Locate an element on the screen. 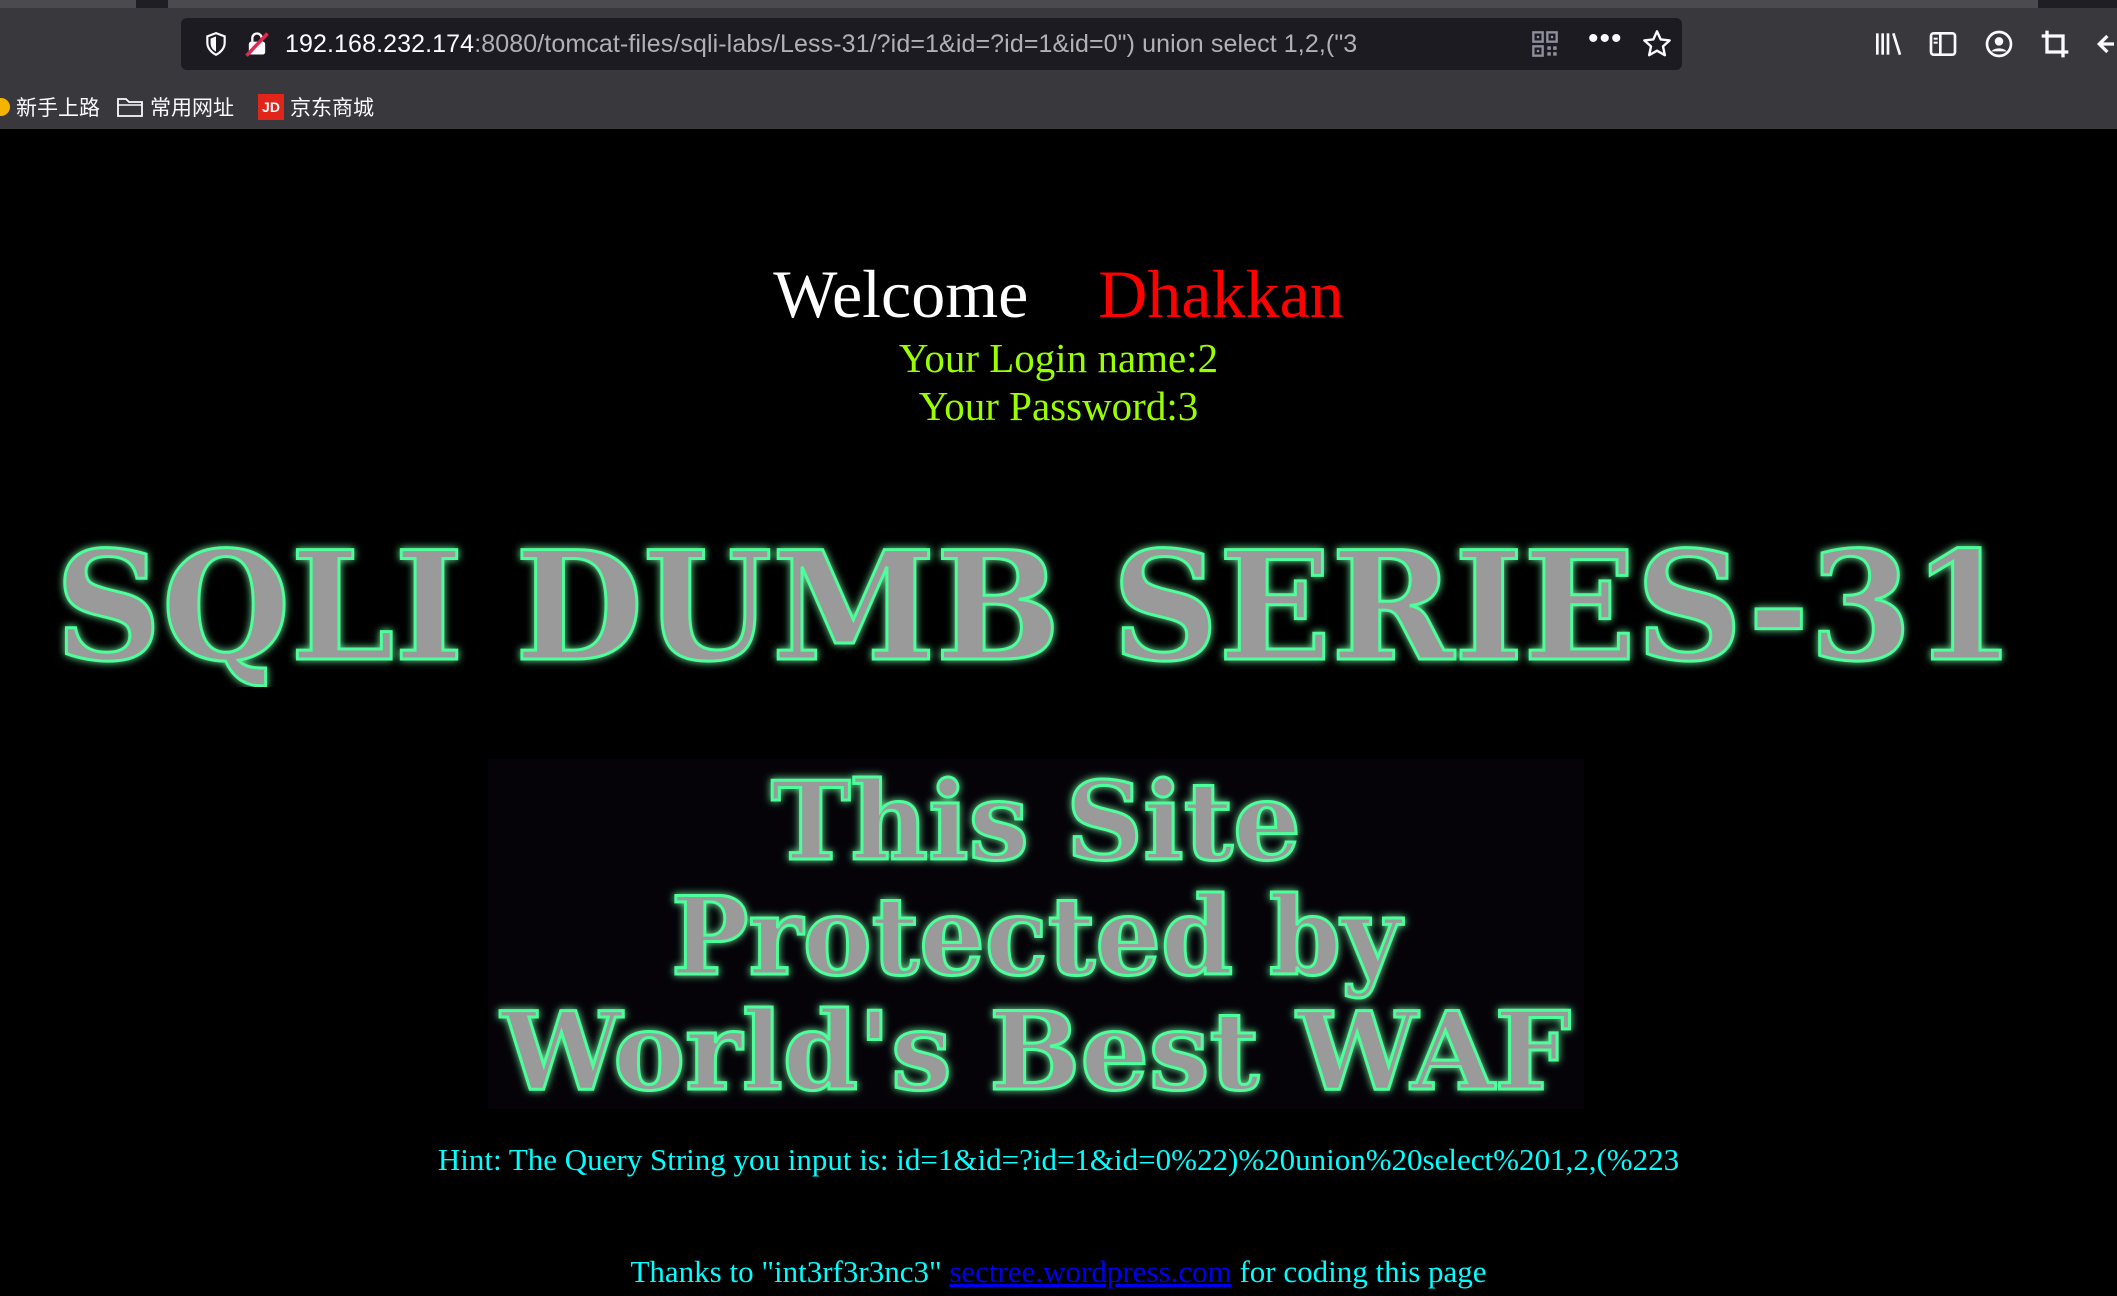  qr-code-icon is located at coordinates (1545, 44).